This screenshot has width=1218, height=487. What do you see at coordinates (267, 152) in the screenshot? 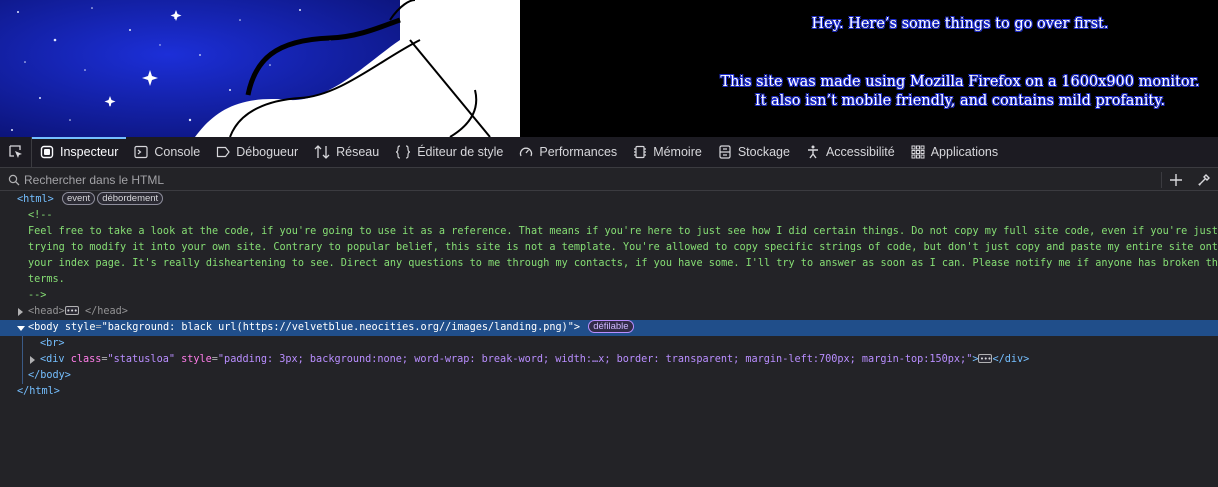
I see `tab-label: Débogueur` at bounding box center [267, 152].